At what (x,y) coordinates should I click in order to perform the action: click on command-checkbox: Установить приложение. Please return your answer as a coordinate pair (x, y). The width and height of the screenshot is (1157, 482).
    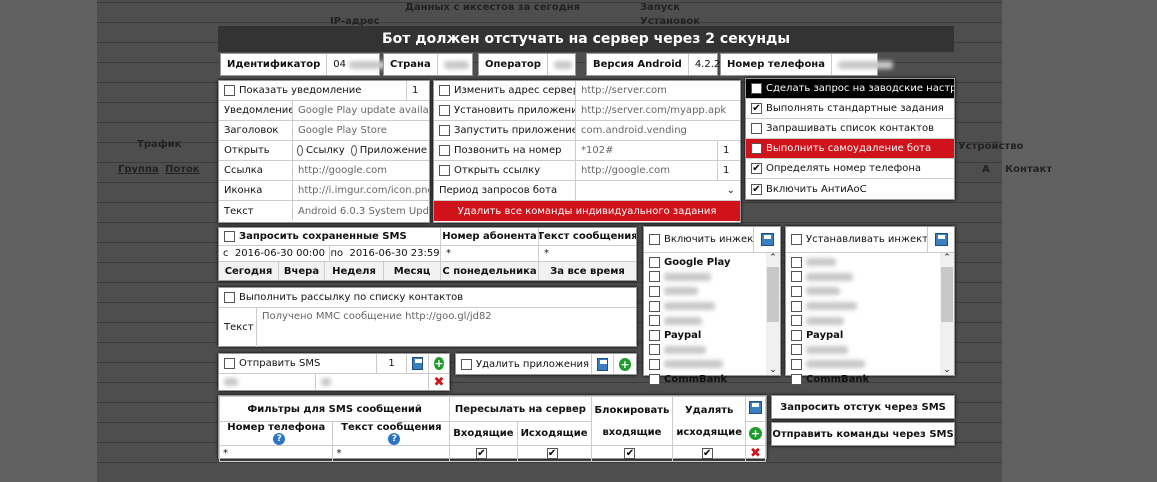
    Looking at the image, I should click on (505, 110).